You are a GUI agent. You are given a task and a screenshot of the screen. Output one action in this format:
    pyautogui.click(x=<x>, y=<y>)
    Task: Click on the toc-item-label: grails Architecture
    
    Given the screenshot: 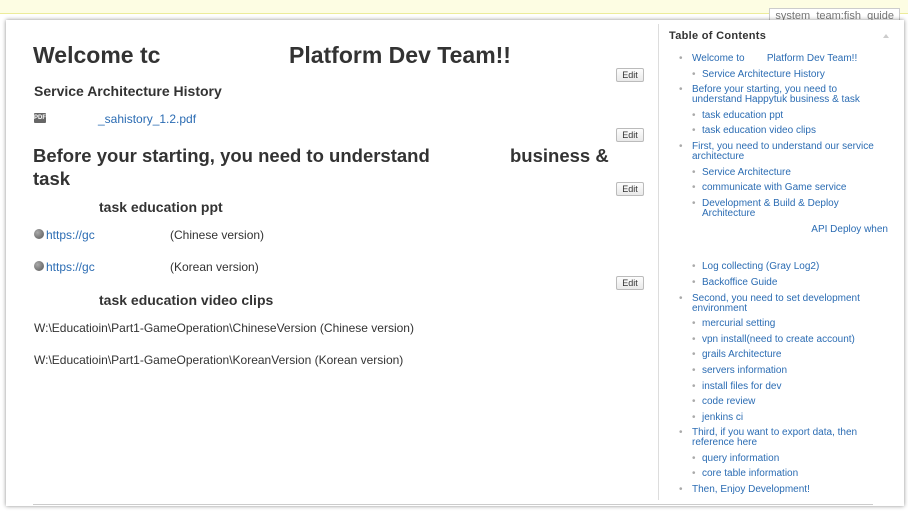 What is the action you would take?
    pyautogui.click(x=742, y=355)
    